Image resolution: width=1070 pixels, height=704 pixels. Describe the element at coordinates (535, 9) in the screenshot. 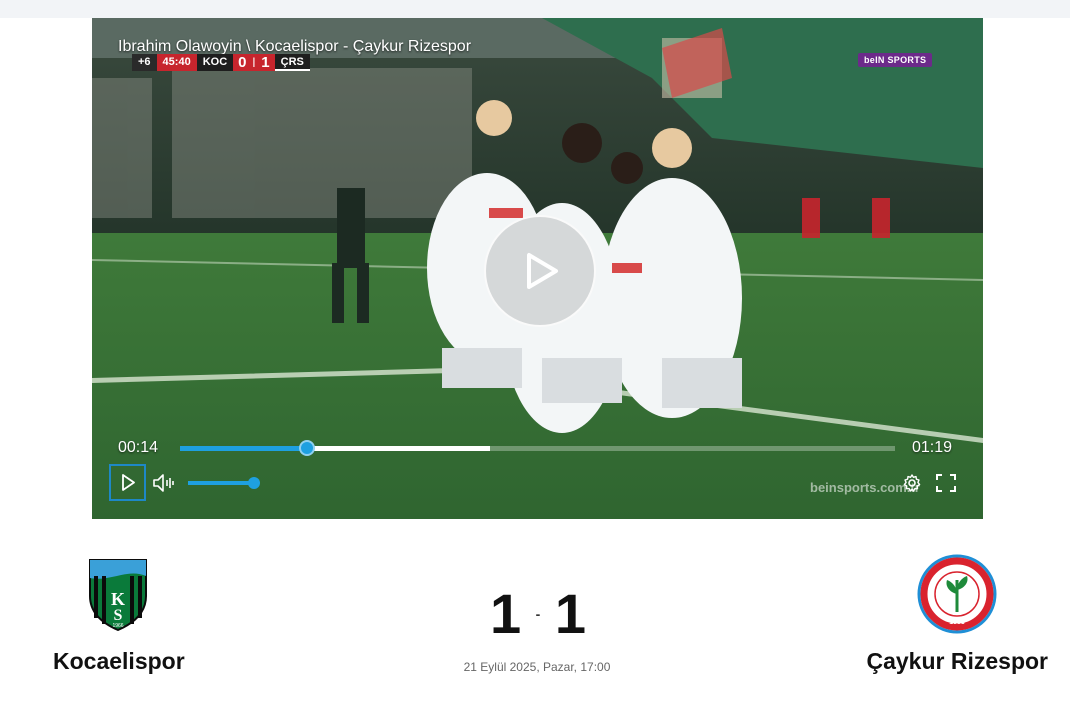

I see `top-bar` at that location.